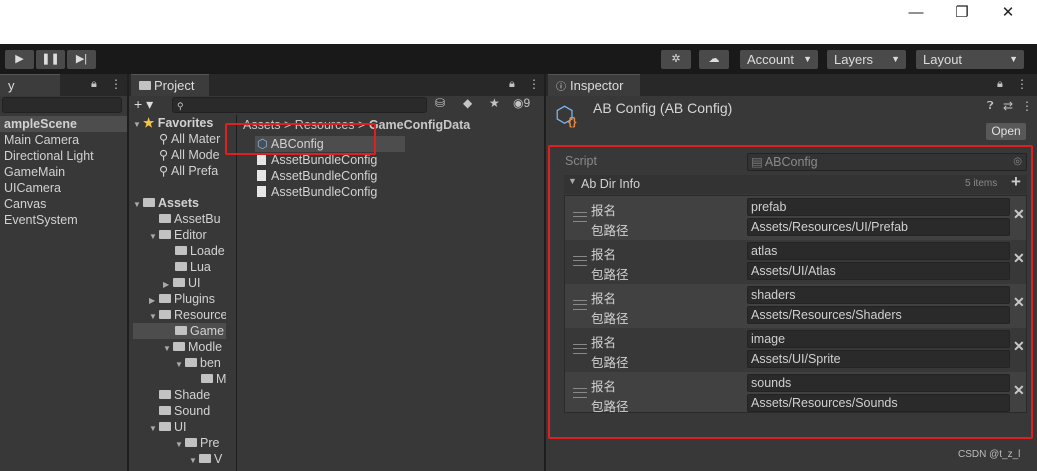 The height and width of the screenshot is (471, 1037). Describe the element at coordinates (195, 139) in the screenshot. I see `favorite-item-label: All Mater` at that location.